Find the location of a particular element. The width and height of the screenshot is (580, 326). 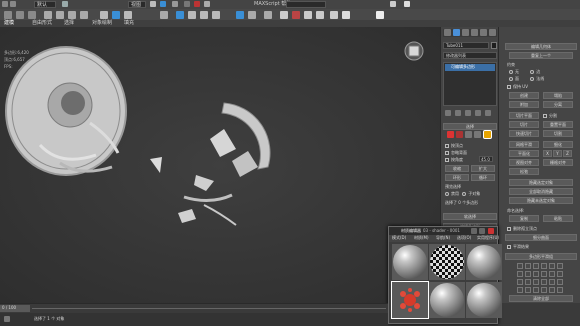

hierarchy-tab-icon is located at coordinates (465, 32).